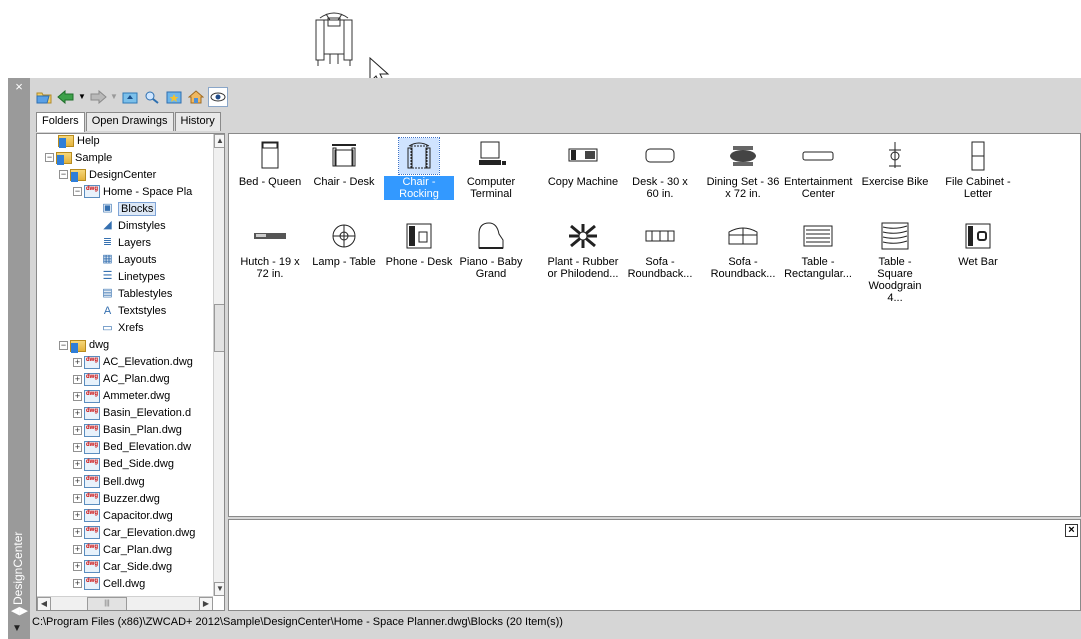 This screenshot has width=1081, height=639. Describe the element at coordinates (419, 188) in the screenshot. I see `block-item-label: Chair - Rocking` at that location.